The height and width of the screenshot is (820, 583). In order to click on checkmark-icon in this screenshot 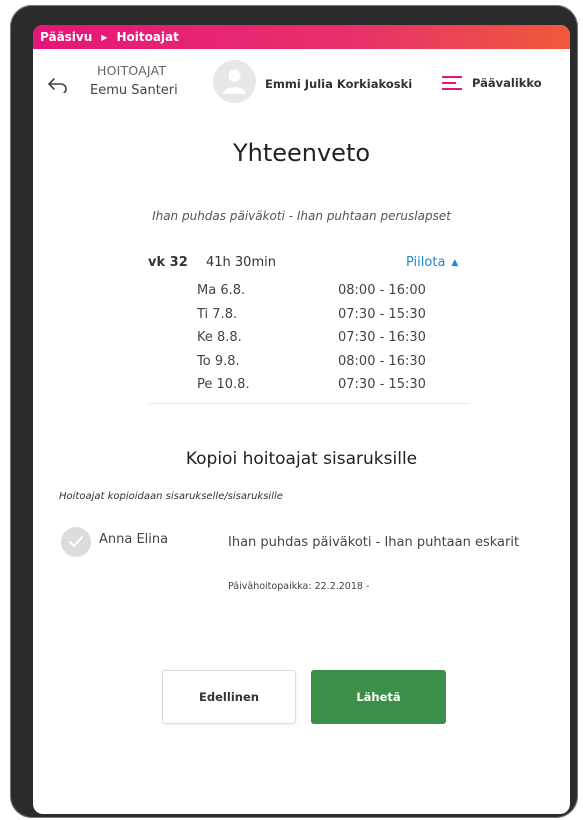, I will do `click(76, 541)`.